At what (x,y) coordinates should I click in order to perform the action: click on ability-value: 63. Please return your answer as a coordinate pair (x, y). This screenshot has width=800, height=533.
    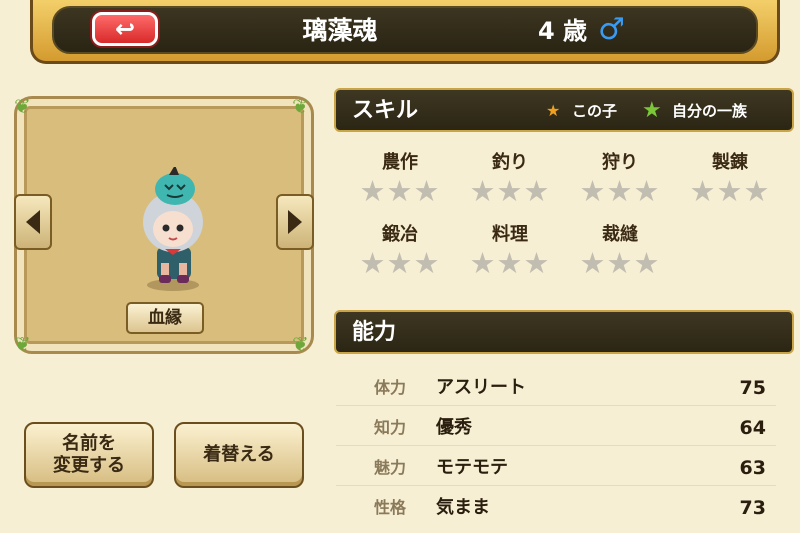
    Looking at the image, I should click on (752, 468).